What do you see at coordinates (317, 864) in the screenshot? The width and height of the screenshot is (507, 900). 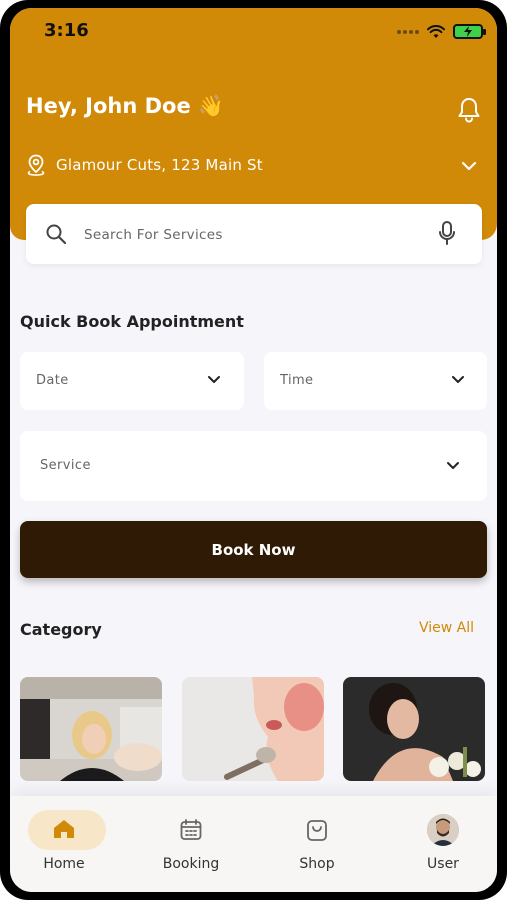 I see `nav-shop-label: Shop` at bounding box center [317, 864].